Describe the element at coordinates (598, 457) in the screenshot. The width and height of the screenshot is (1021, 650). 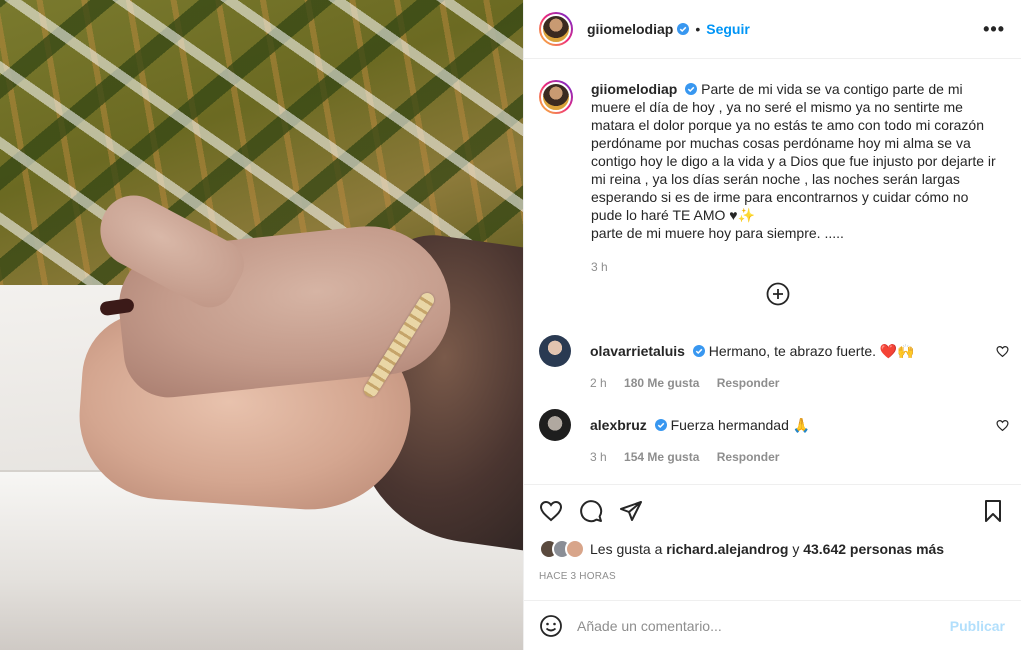
I see `comment-time: 3 h` at that location.